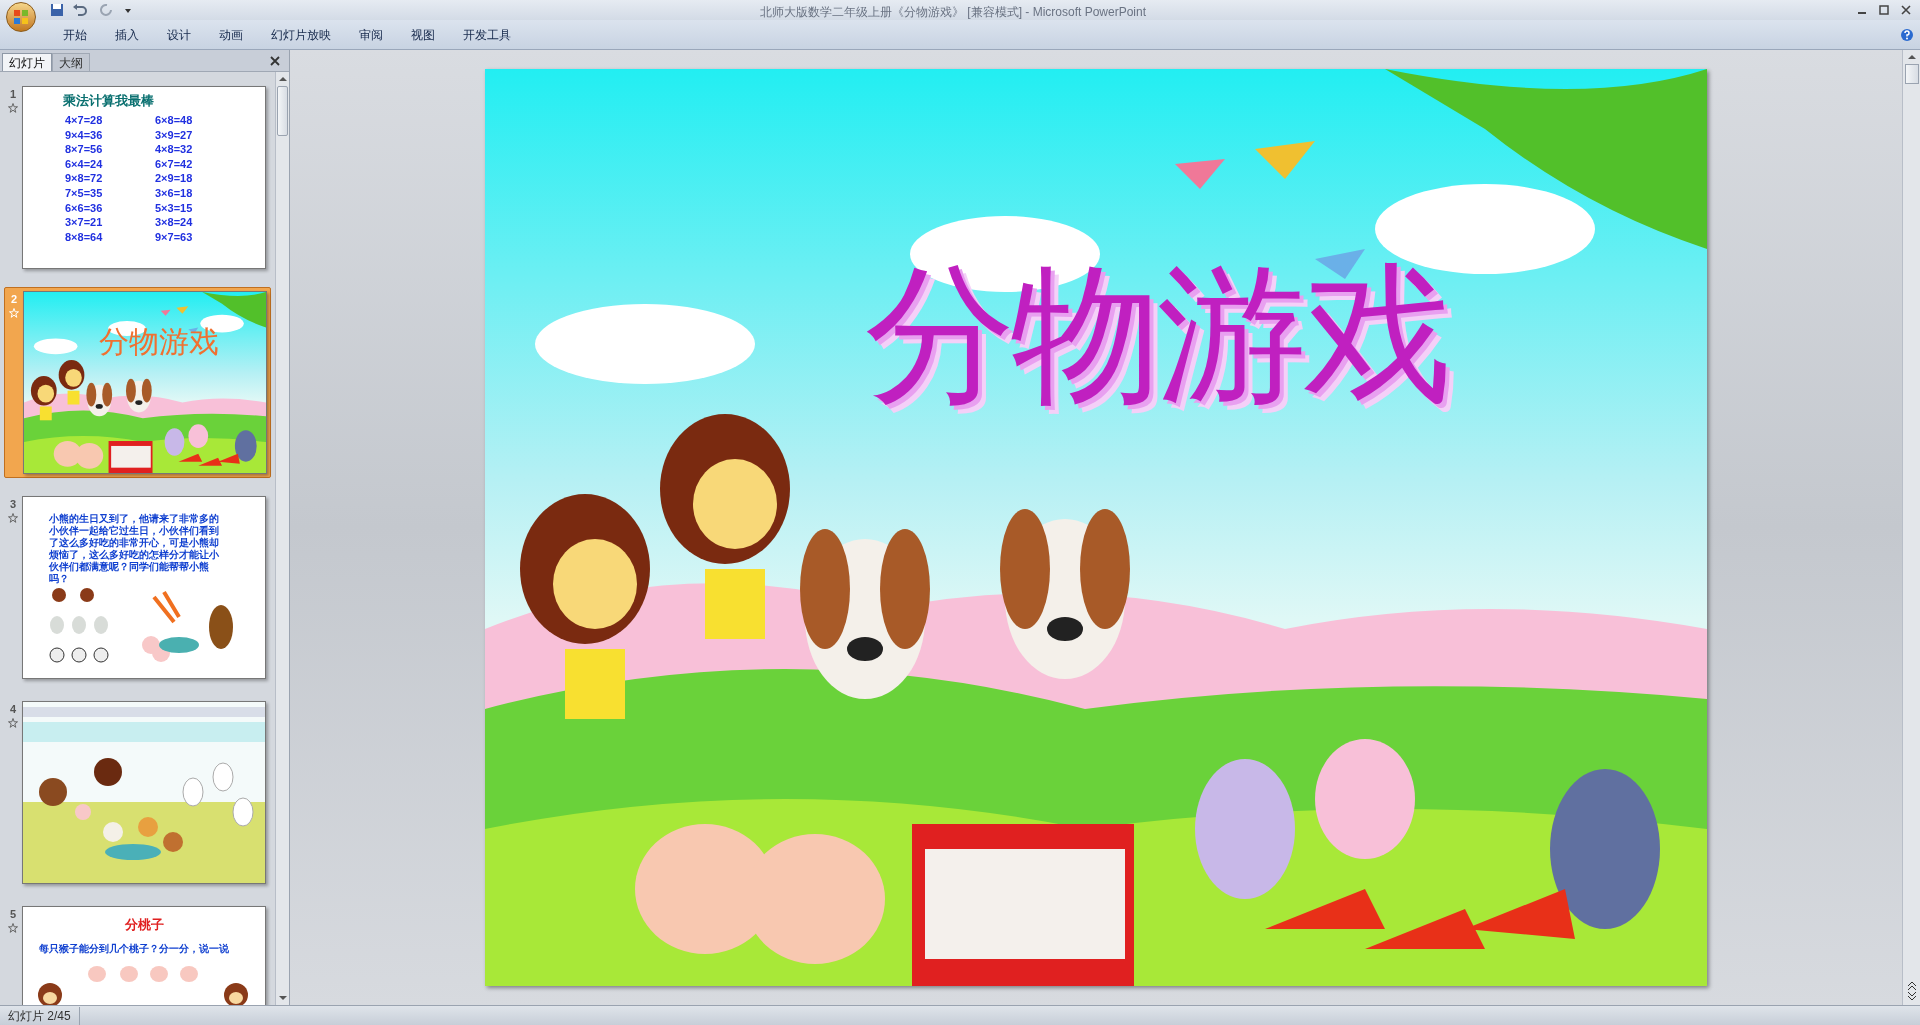  Describe the element at coordinates (144, 925) in the screenshot. I see `slide-heading: 分桃子` at that location.